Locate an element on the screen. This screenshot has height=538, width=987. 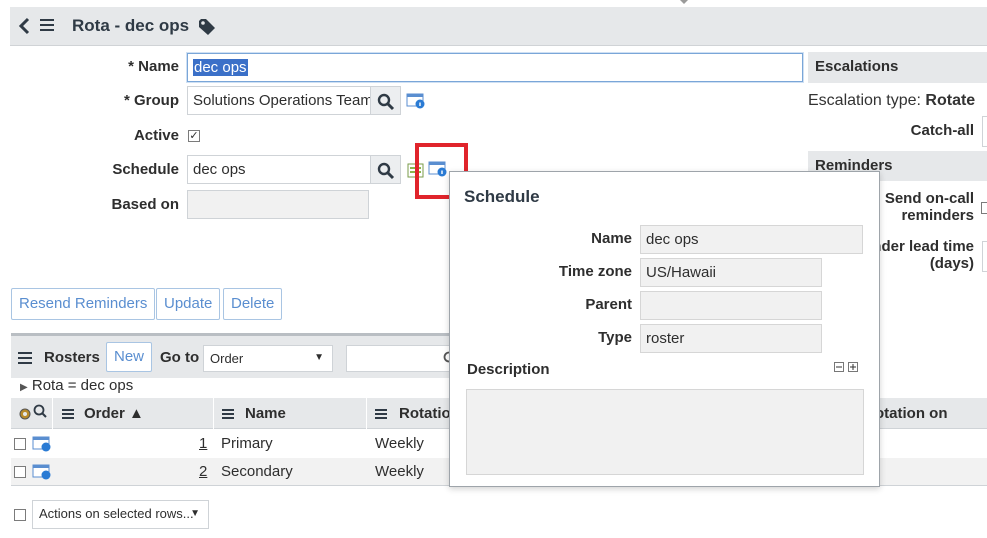
based-on-label: Based on is located at coordinates (145, 204).